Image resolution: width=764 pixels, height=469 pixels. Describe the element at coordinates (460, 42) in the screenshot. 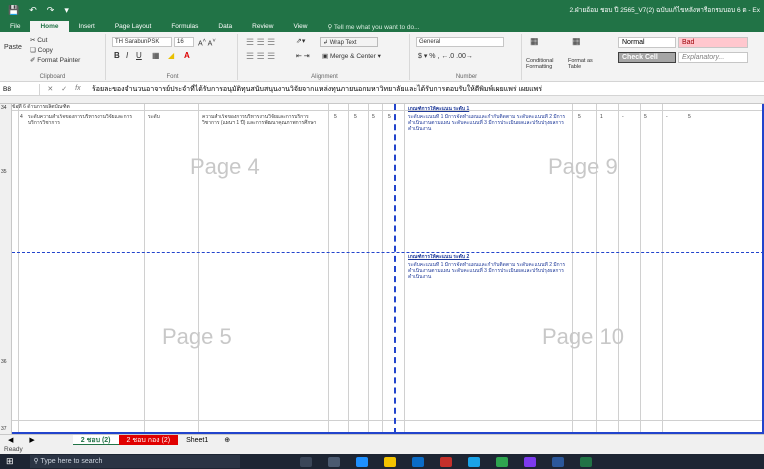

I see `number-format-select: General` at that location.